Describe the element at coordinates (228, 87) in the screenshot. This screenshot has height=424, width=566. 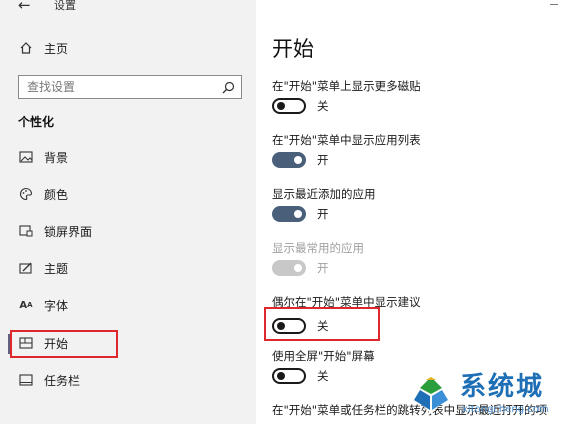
I see `search-icon` at that location.